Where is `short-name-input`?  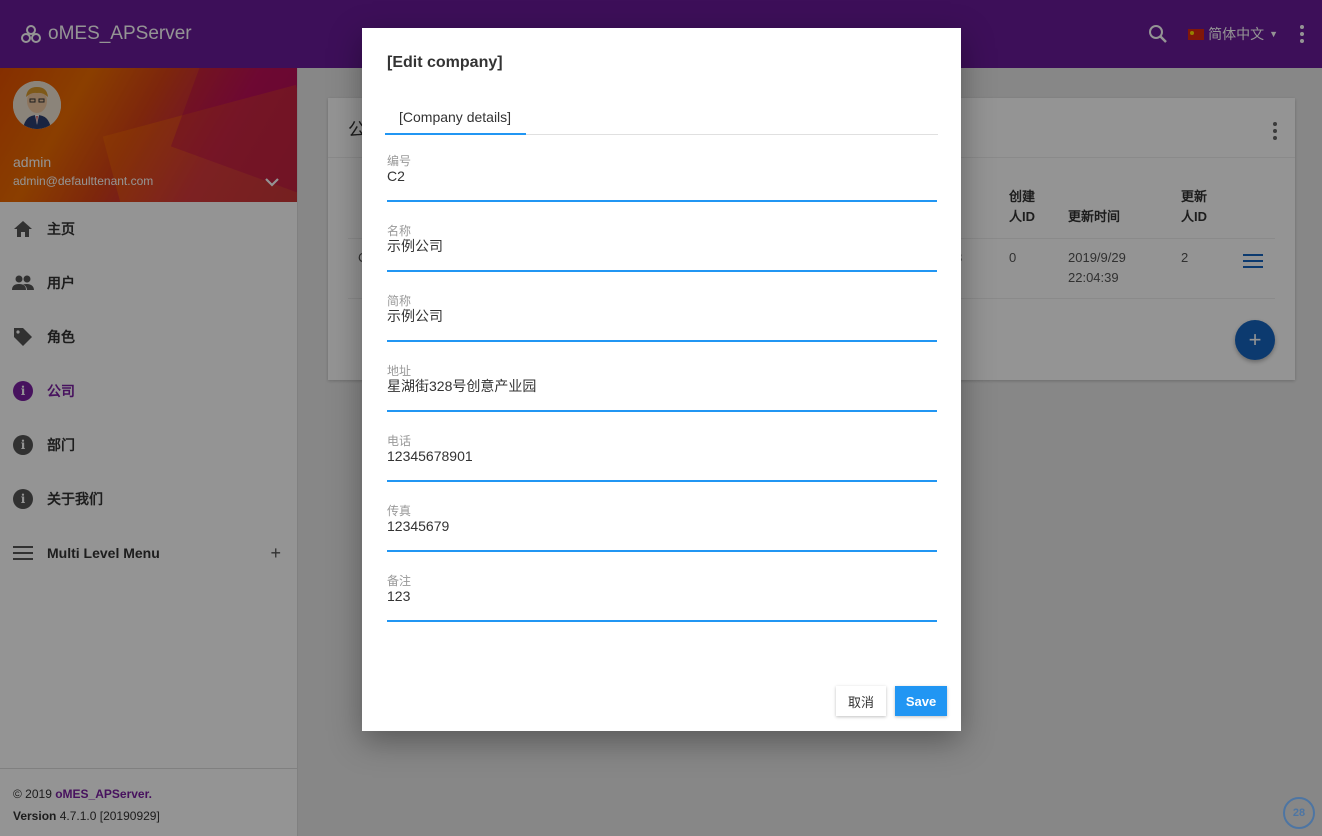 short-name-input is located at coordinates (657, 316).